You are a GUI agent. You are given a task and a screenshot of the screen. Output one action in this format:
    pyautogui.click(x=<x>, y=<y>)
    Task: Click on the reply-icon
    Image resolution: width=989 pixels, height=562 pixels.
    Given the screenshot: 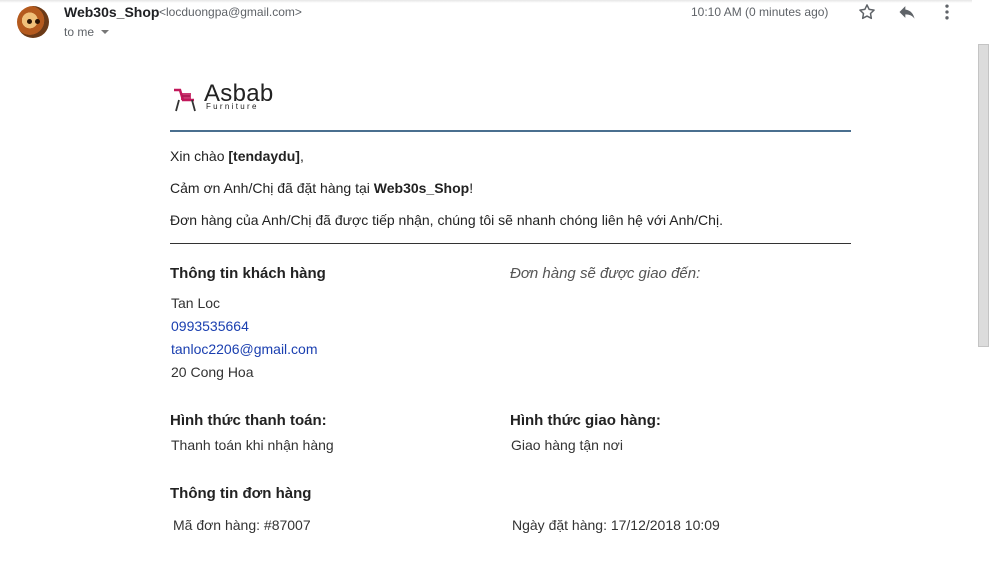 What is the action you would take?
    pyautogui.click(x=907, y=12)
    